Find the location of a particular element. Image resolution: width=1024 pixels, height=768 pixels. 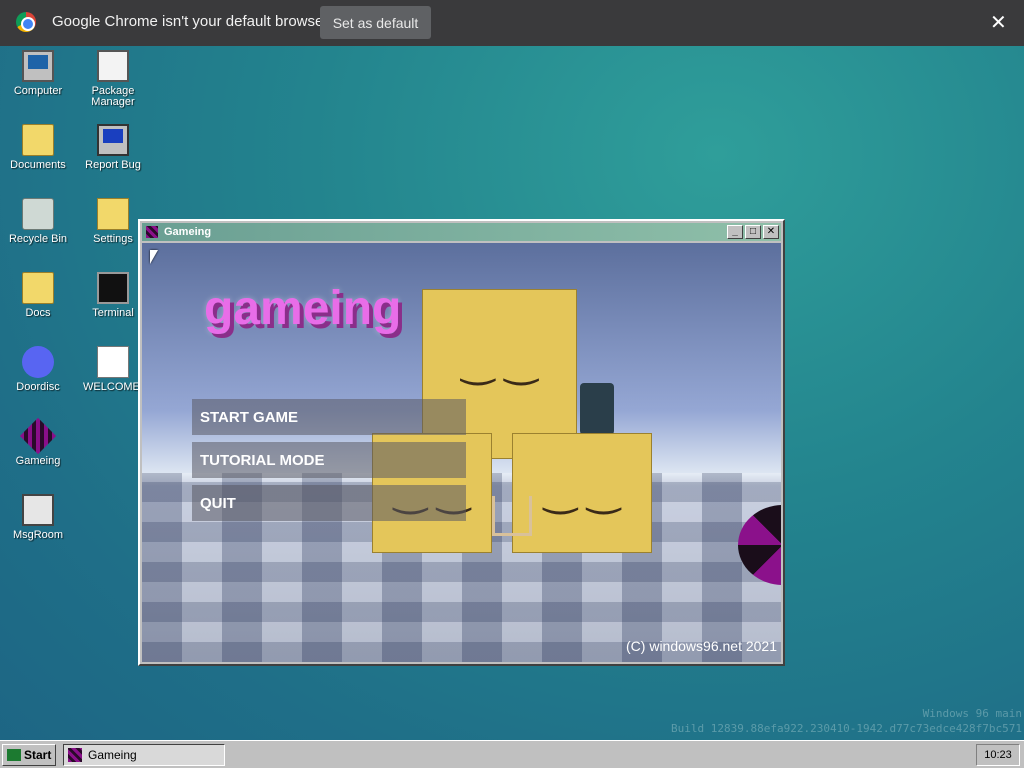

taskbar-item-gameing: Gameing is located at coordinates (144, 755).